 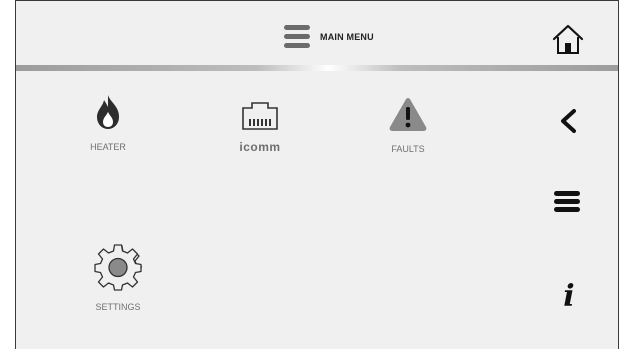 I want to click on tile-icomm-label: icomm, so click(x=260, y=147).